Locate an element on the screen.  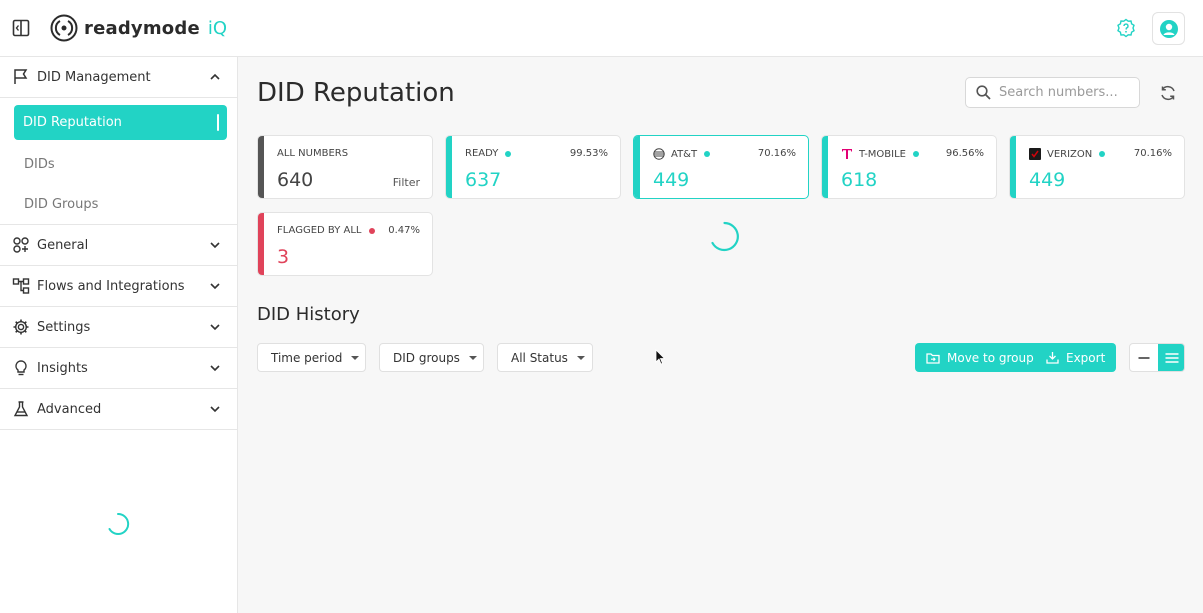
nav-group-advanced: Advanced is located at coordinates (118, 409).